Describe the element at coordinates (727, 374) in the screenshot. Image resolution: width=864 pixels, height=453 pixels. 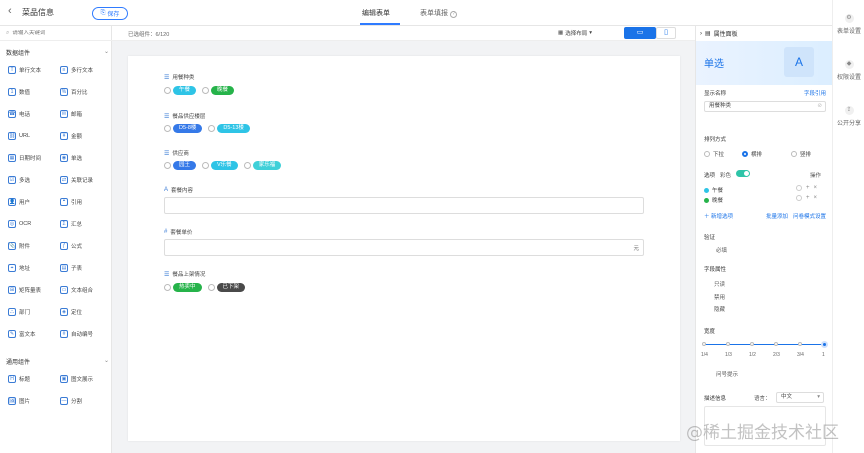
I see `hint-label: 问号提示` at that location.